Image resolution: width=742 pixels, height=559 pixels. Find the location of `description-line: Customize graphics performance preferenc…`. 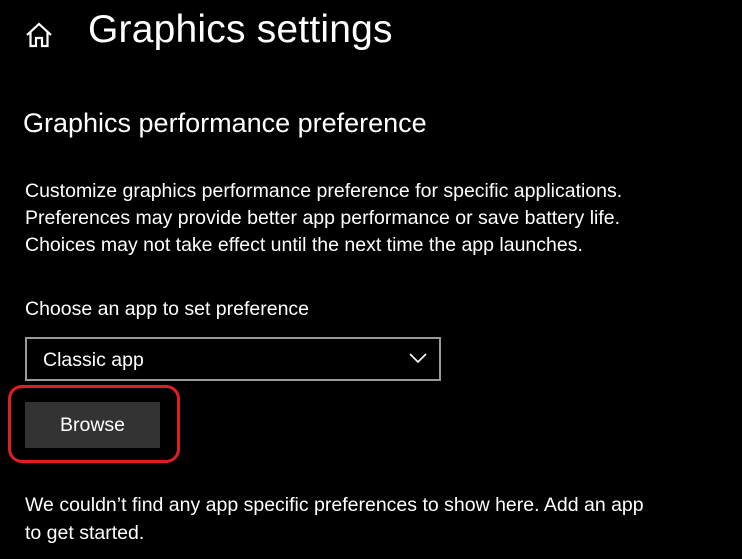

description-line: Customize graphics performance preferenc… is located at coordinates (324, 191).